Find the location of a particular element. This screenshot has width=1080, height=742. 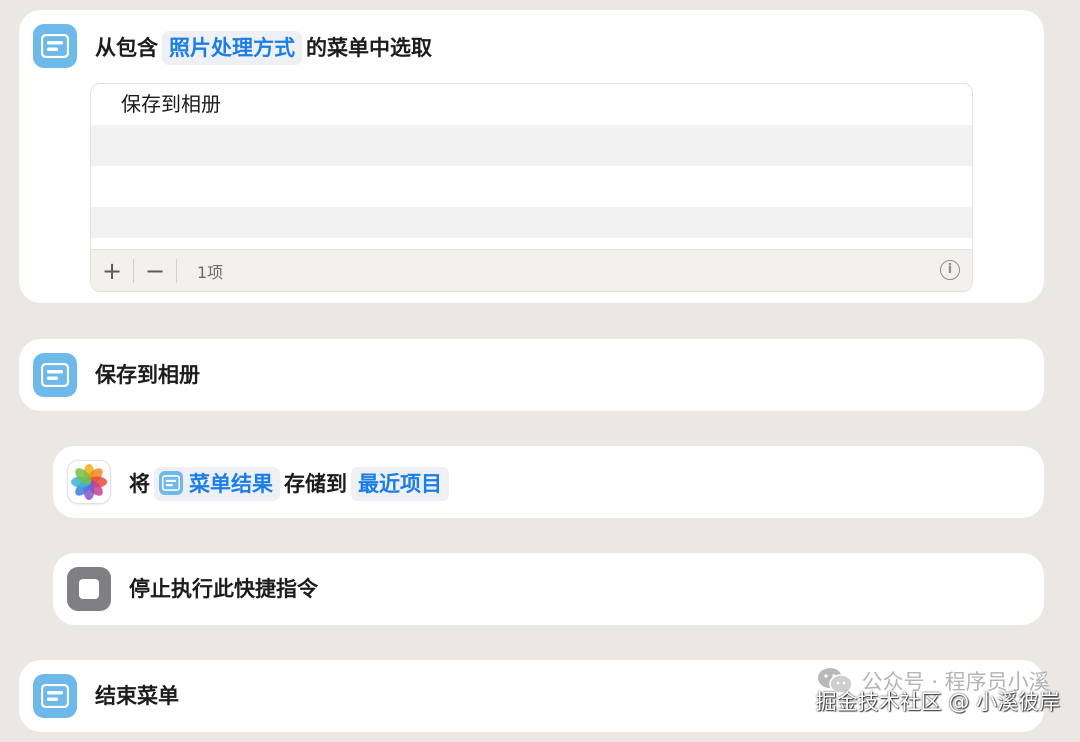

save-photo-title: 将 菜单结果 存储到 最近项目 is located at coordinates (291, 484).